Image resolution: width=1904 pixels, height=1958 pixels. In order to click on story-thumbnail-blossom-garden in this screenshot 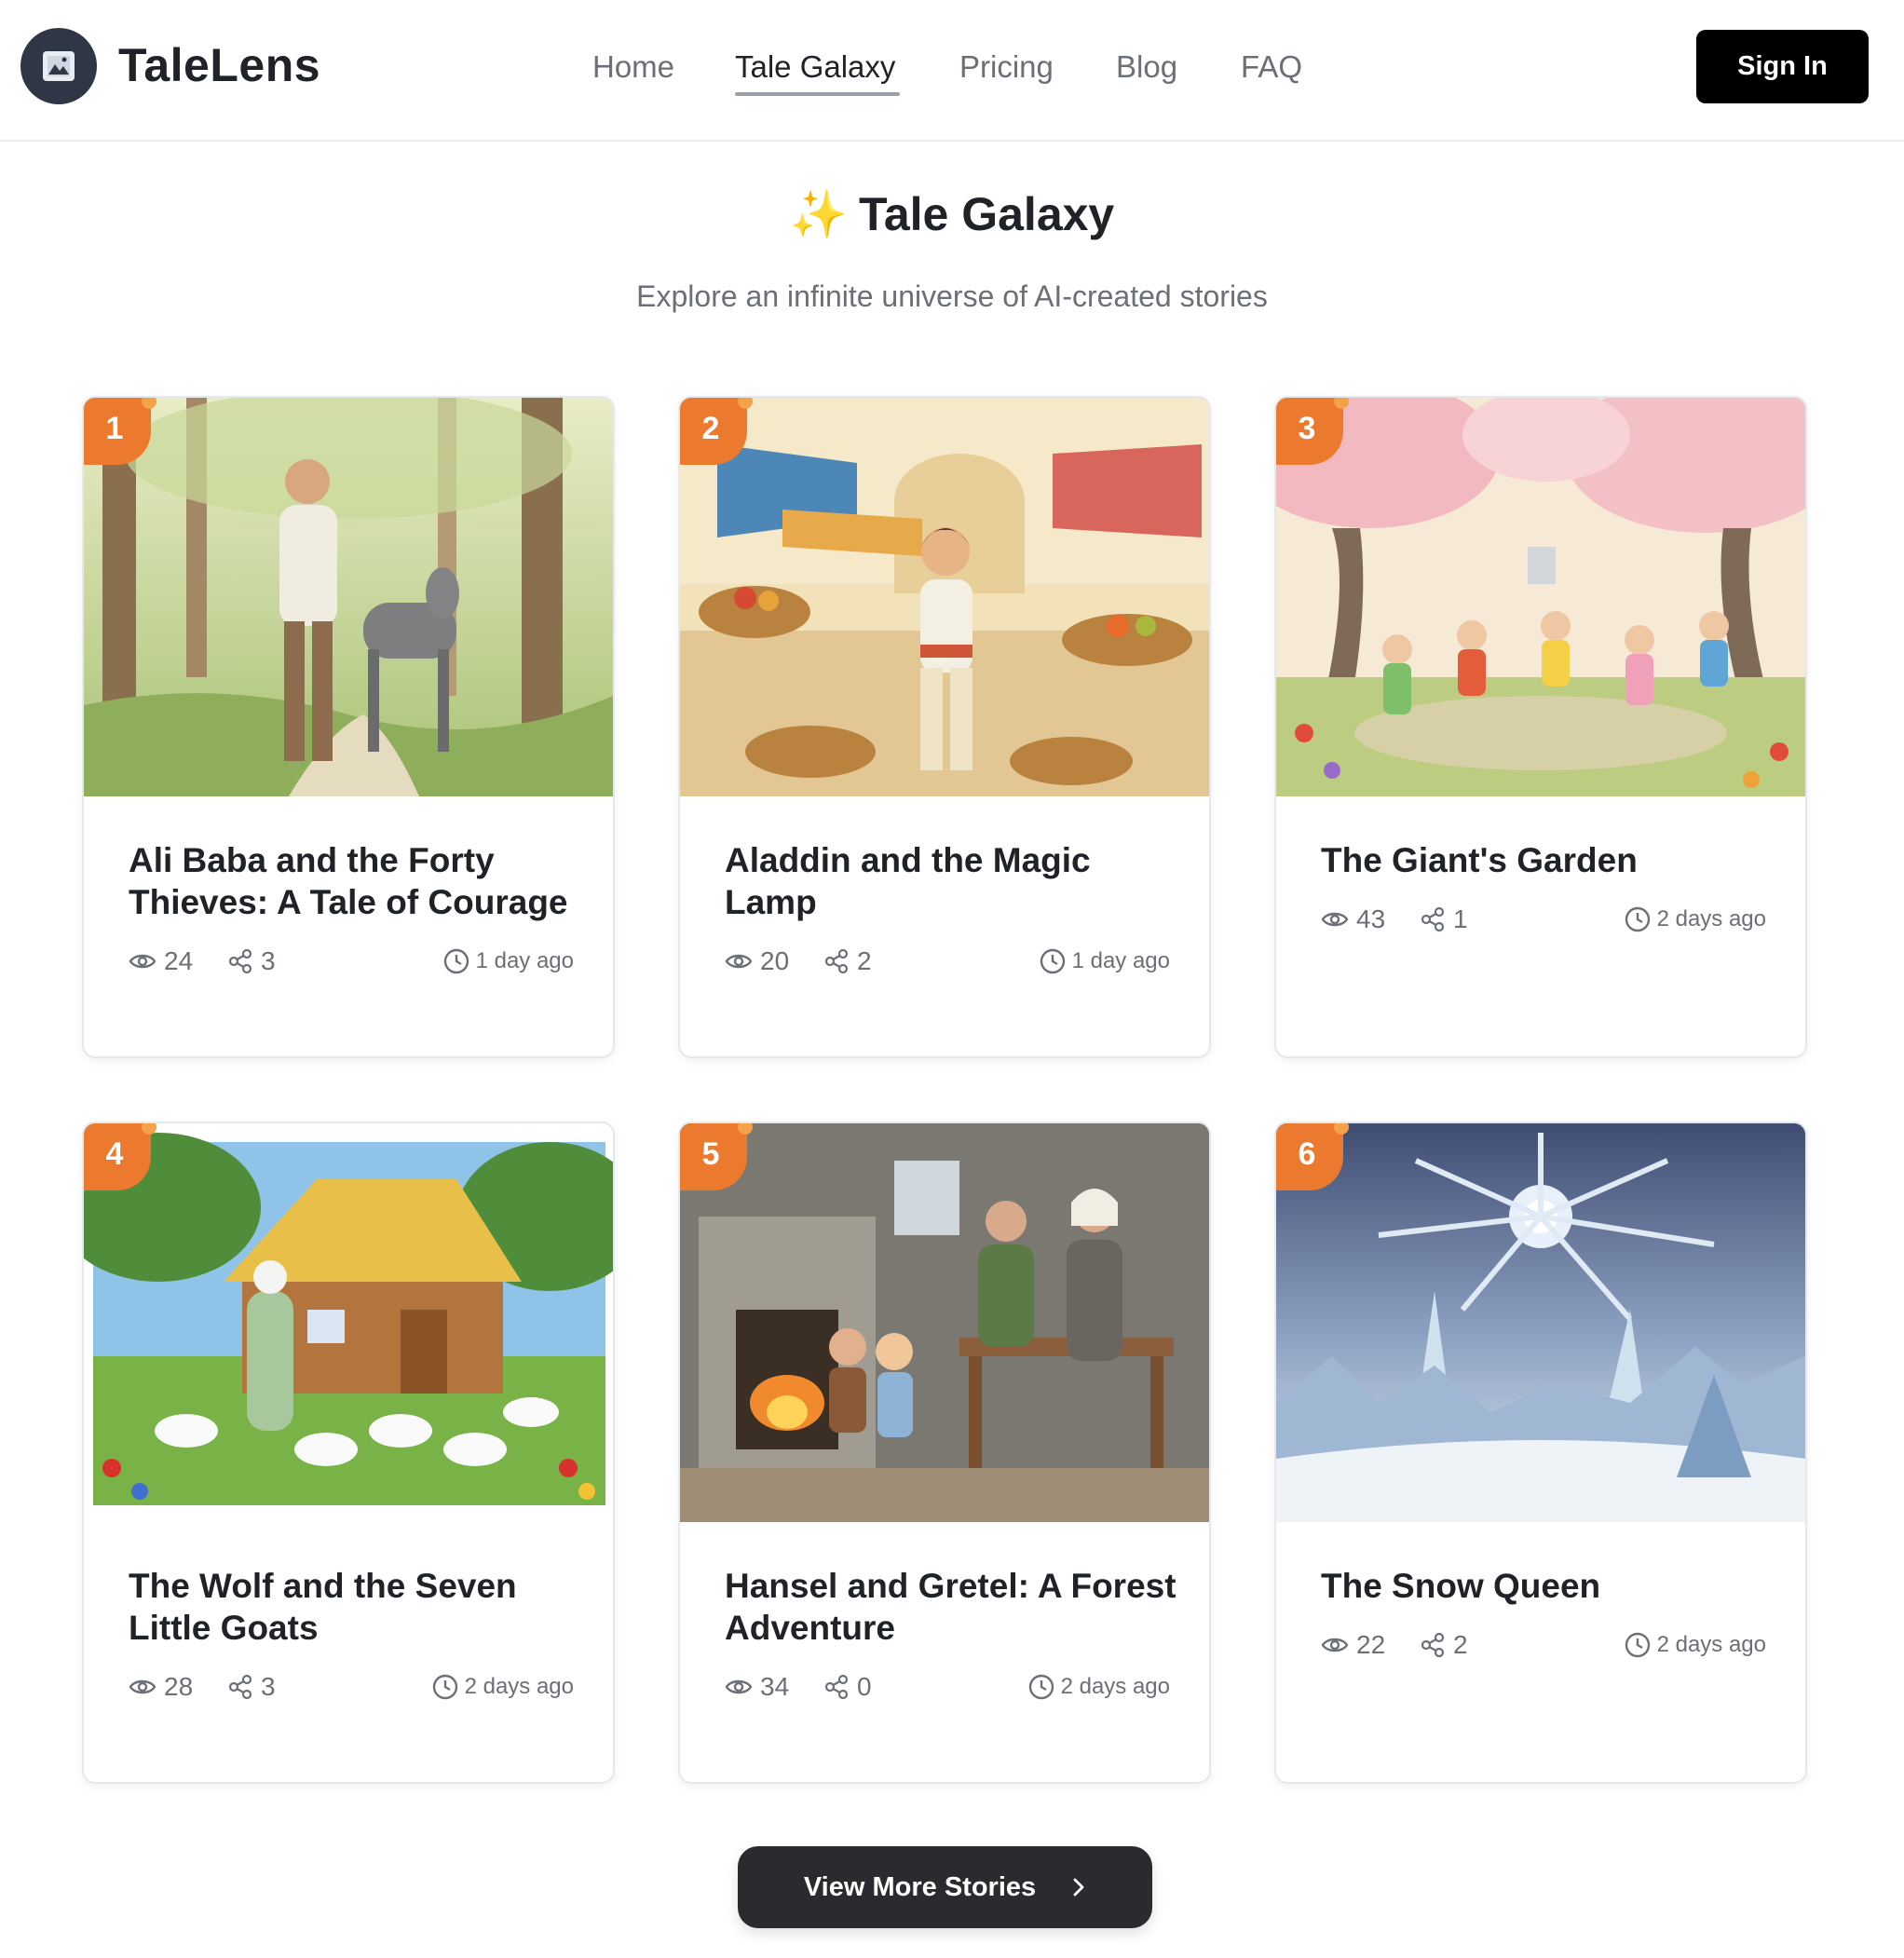, I will do `click(1540, 597)`.